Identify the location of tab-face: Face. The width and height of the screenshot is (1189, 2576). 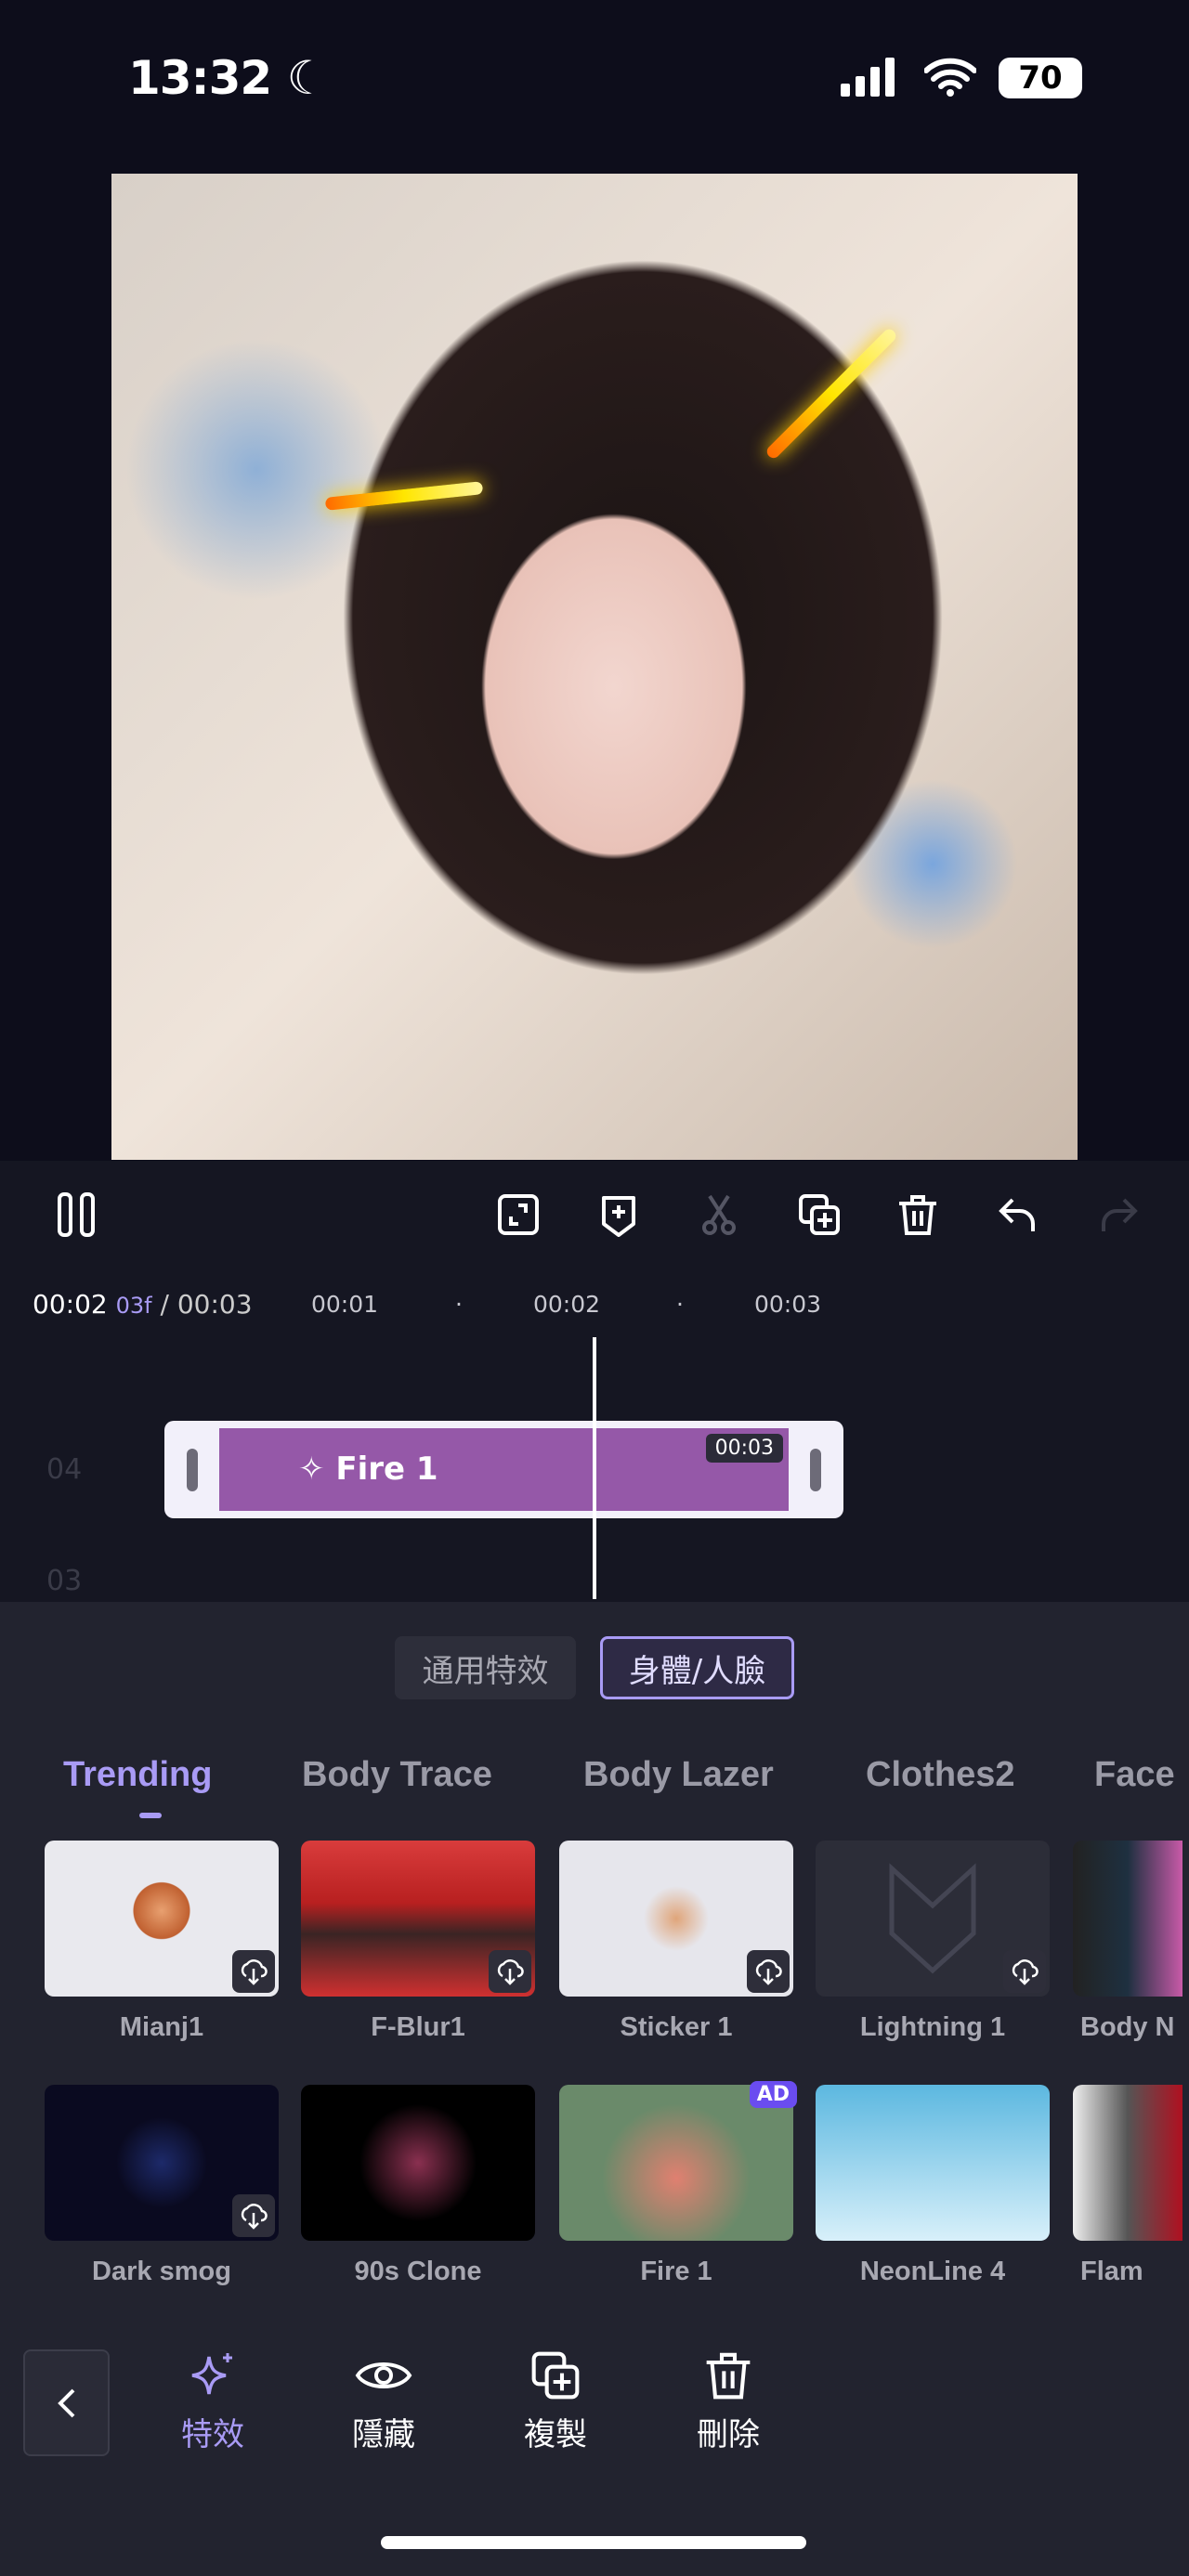
(1134, 1775).